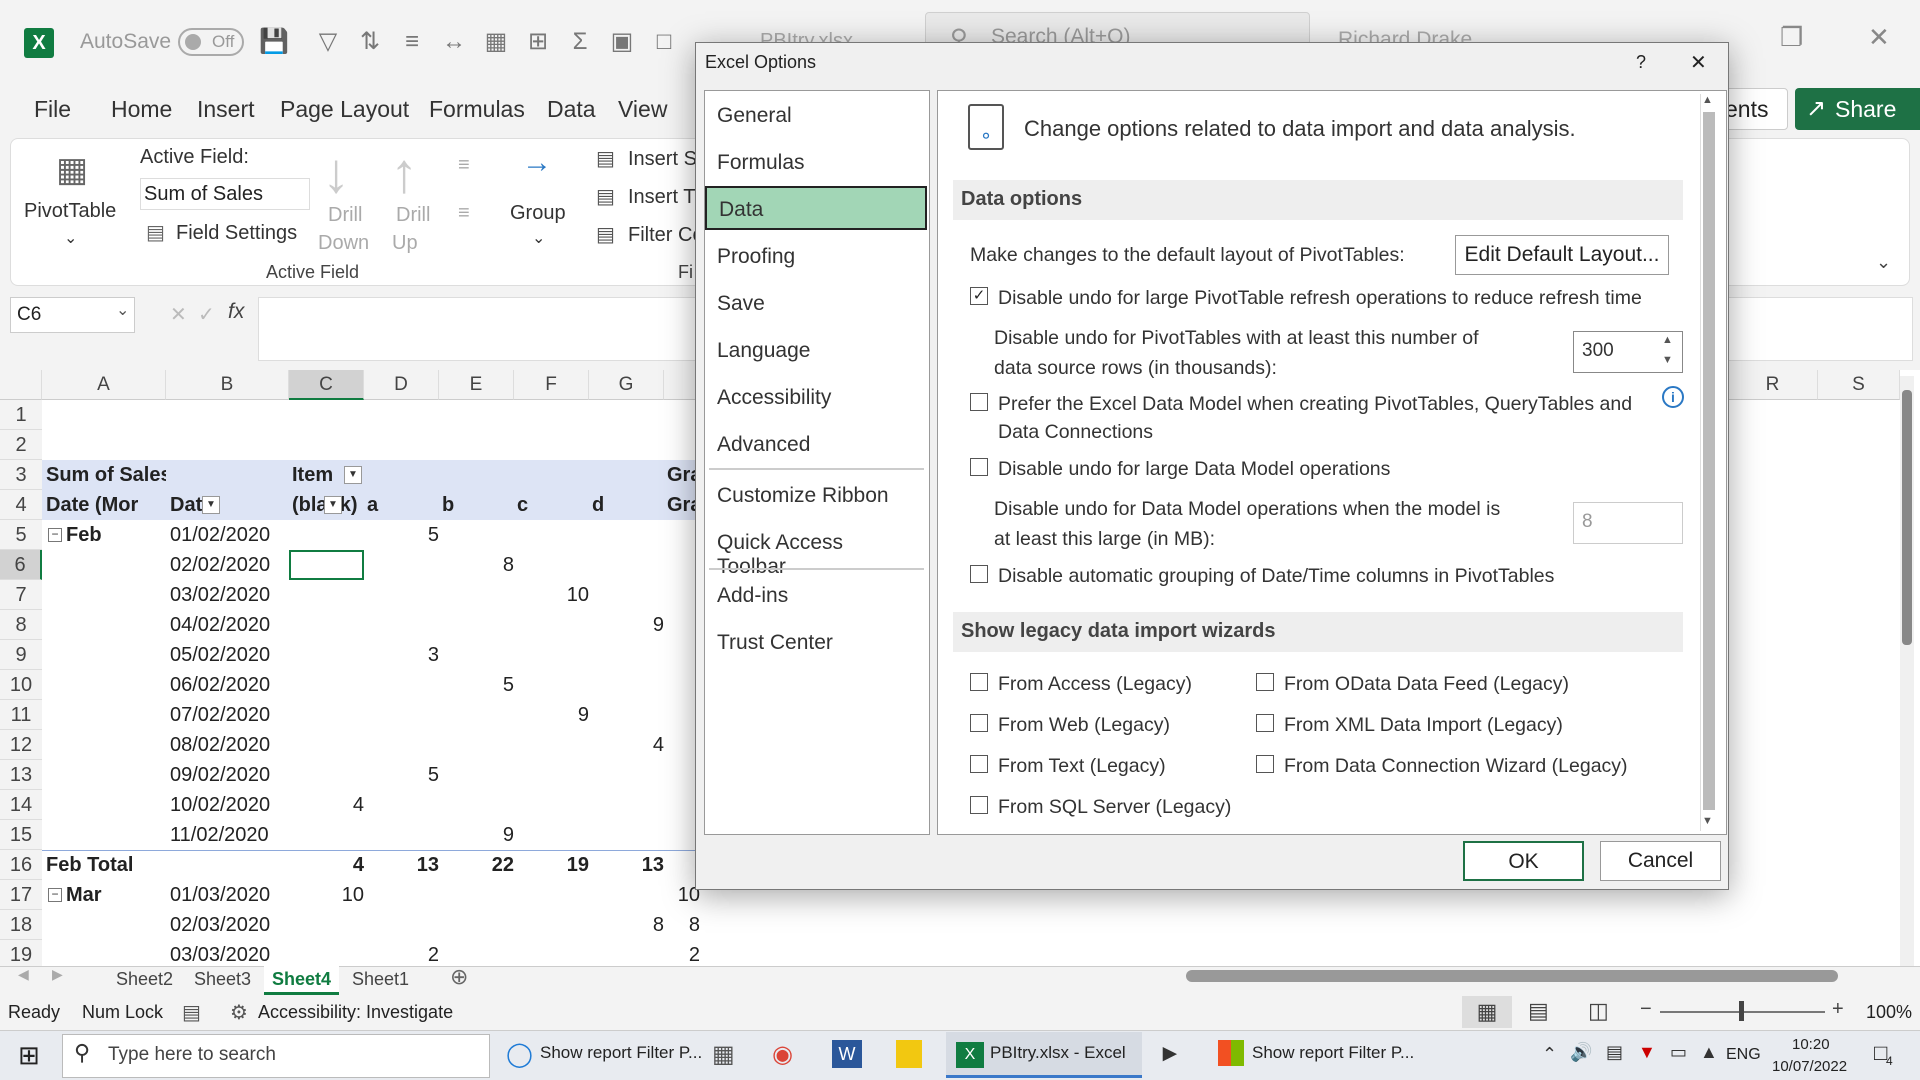 The height and width of the screenshot is (1080, 1920). I want to click on drill-up-label-1: Drill, so click(413, 215).